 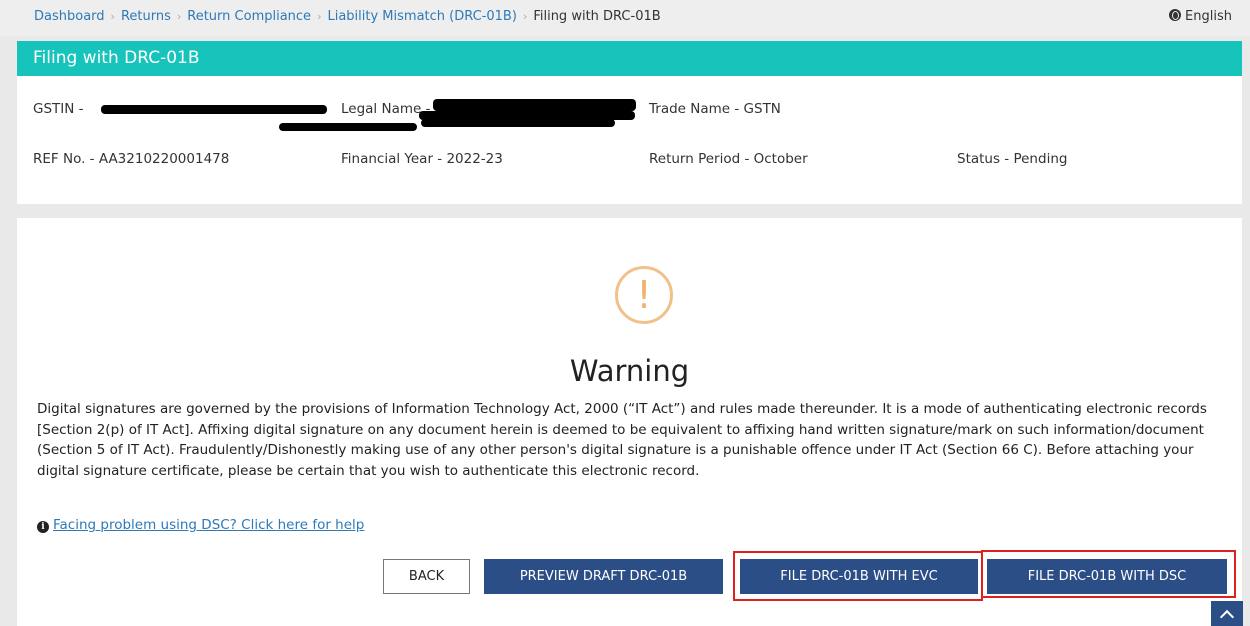 I want to click on page-title: Filing with DRC-01B, so click(x=629, y=58).